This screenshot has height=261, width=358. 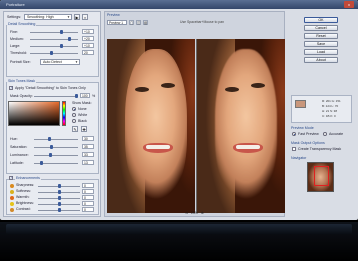 What do you see at coordinates (232, 89) in the screenshot?
I see `left-eye-shape` at bounding box center [232, 89].